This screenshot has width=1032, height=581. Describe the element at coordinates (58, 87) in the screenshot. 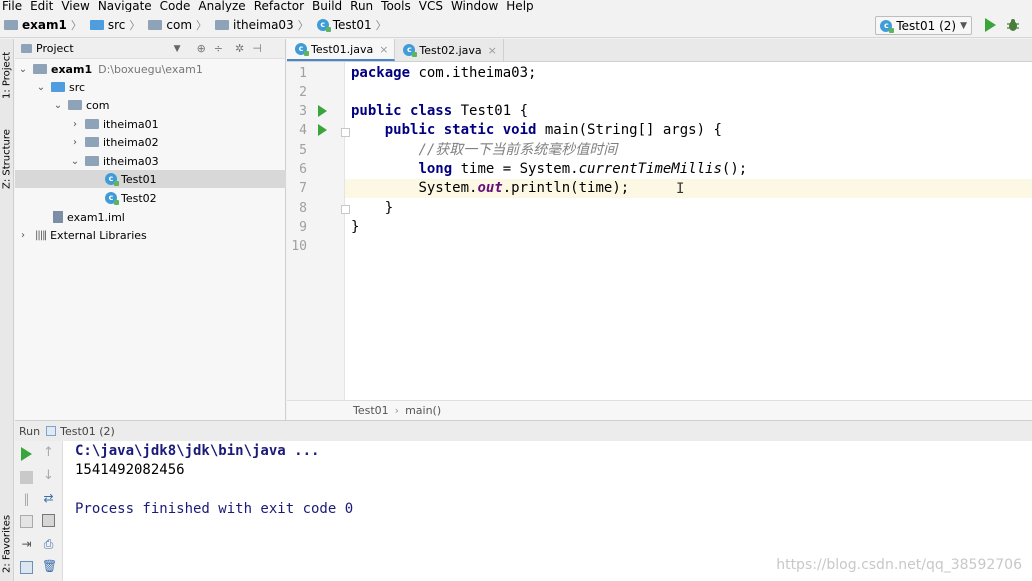

I see `source-folder-icon` at that location.